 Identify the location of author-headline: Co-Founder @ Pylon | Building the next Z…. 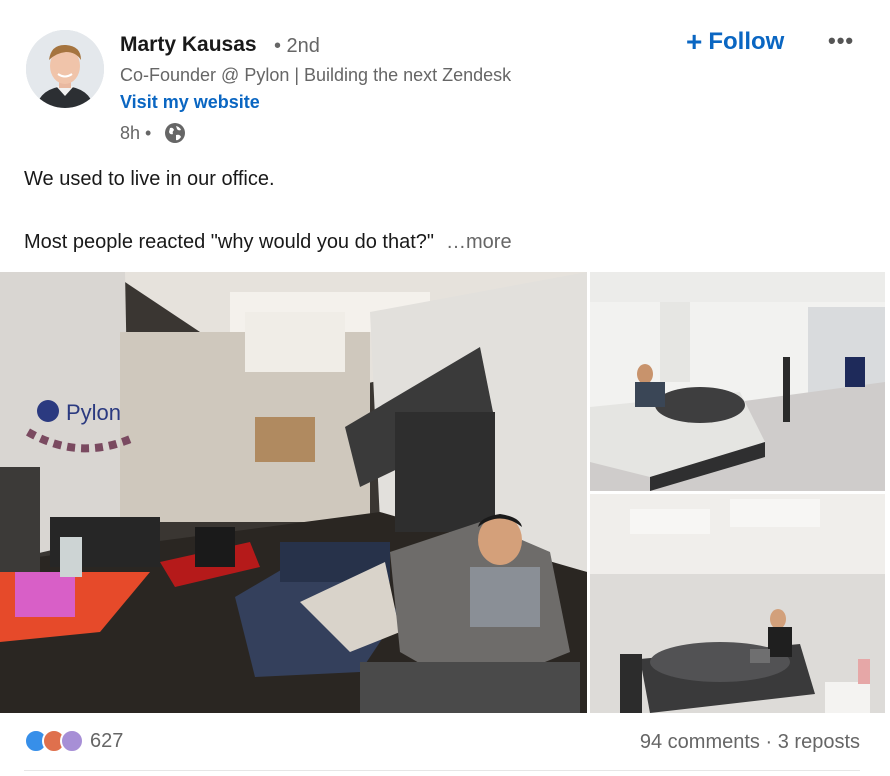
(316, 75).